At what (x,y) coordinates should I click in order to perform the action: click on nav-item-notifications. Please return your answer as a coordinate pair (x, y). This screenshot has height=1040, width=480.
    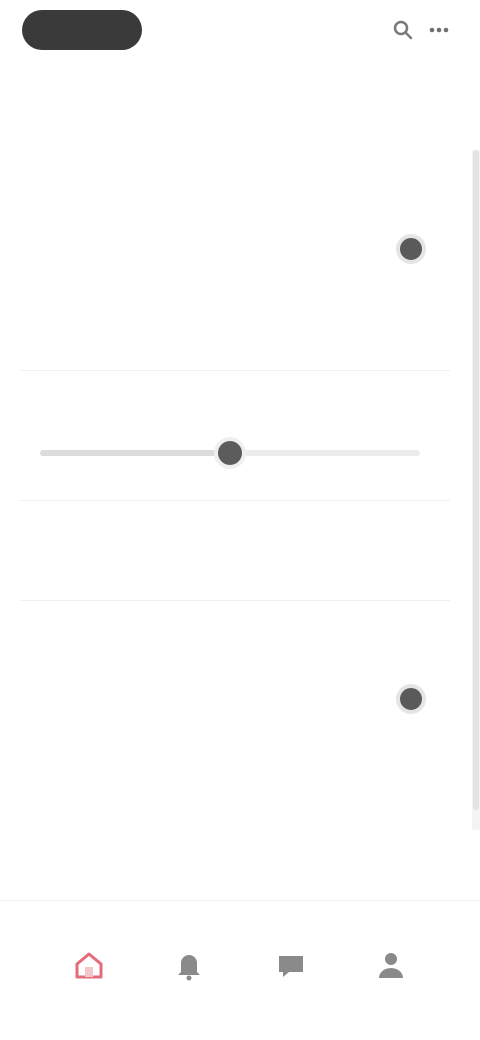
    Looking at the image, I should click on (189, 985).